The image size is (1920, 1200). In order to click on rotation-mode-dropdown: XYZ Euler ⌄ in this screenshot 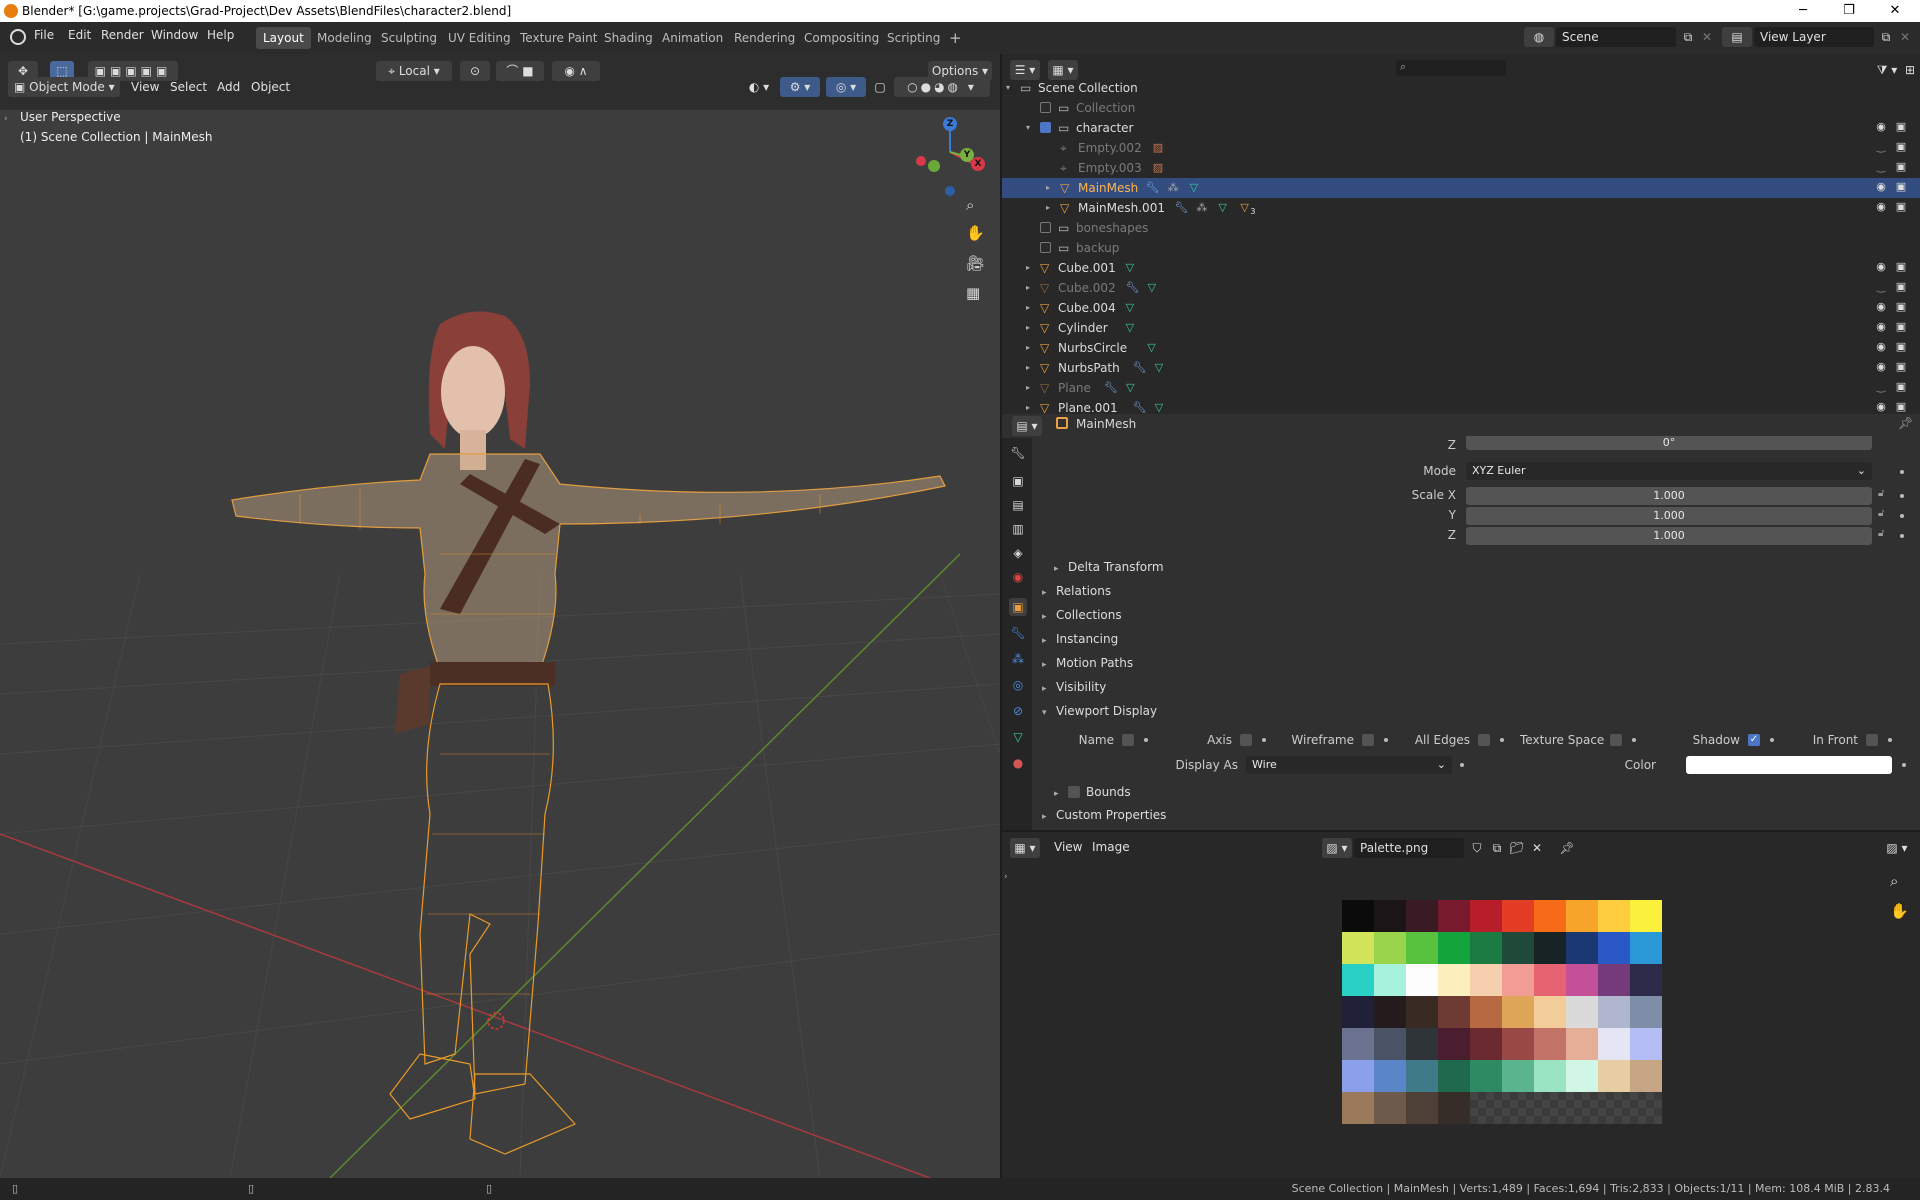, I will do `click(1669, 471)`.